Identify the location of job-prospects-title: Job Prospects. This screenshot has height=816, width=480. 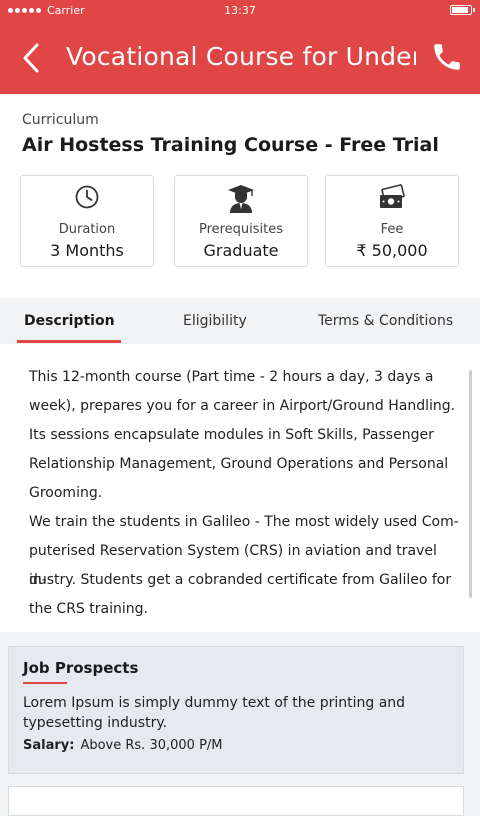
(81, 668).